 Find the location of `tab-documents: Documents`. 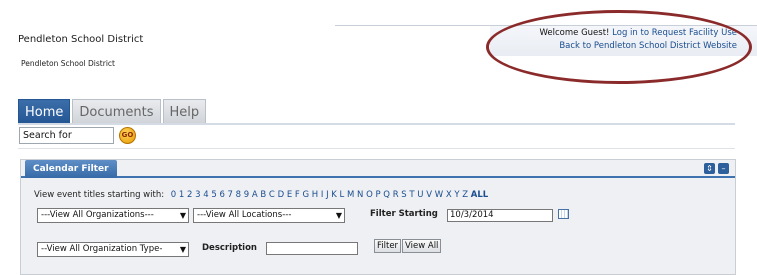

tab-documents: Documents is located at coordinates (116, 111).